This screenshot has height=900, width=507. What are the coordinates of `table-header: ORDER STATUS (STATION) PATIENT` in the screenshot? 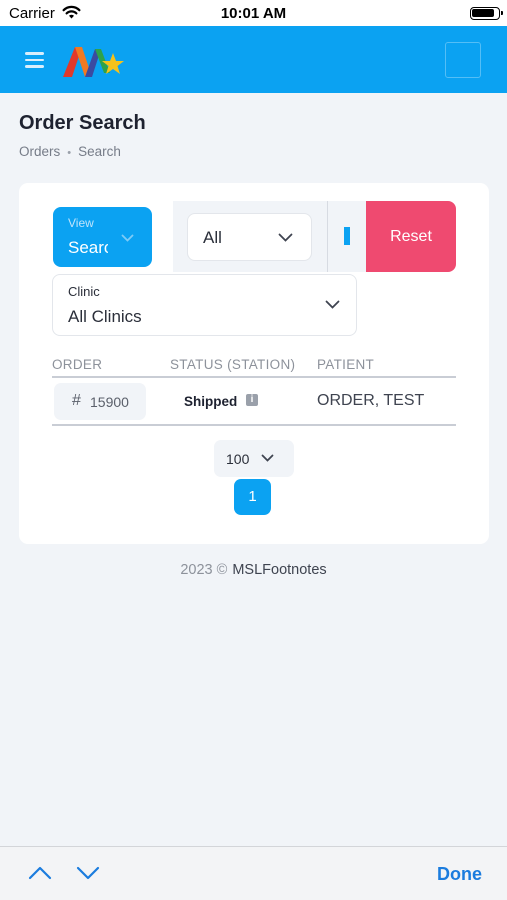 It's located at (254, 364).